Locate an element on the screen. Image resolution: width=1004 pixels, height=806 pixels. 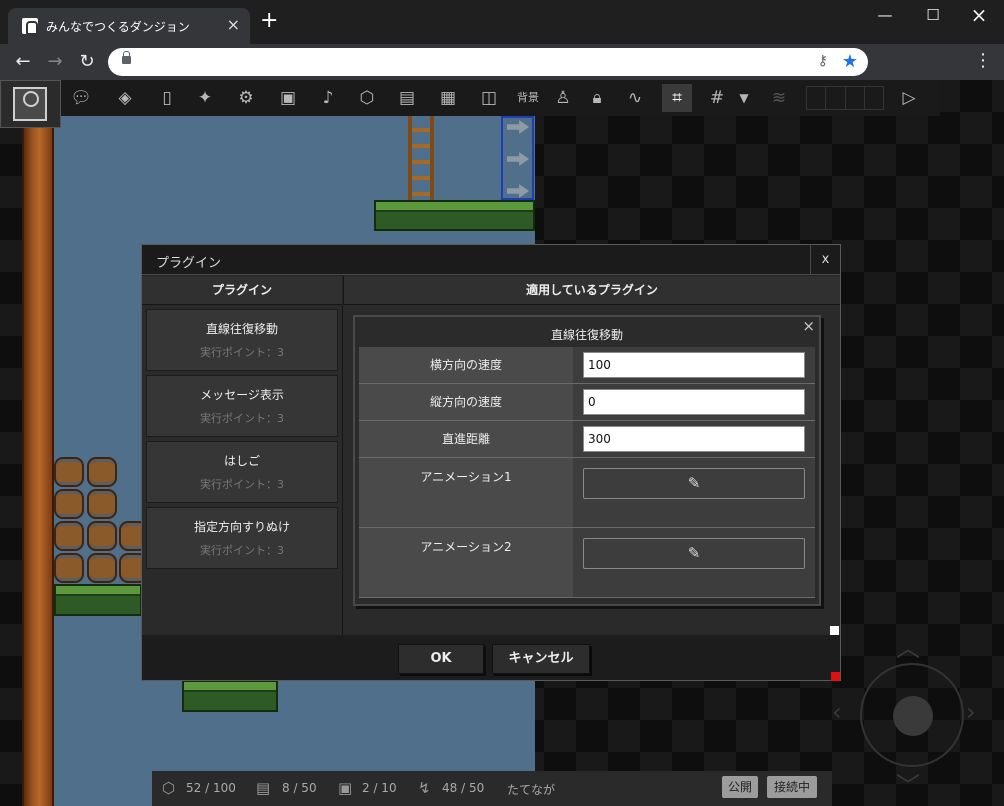
applied-plugin-title: 直線往復移動 is located at coordinates (586, 335).